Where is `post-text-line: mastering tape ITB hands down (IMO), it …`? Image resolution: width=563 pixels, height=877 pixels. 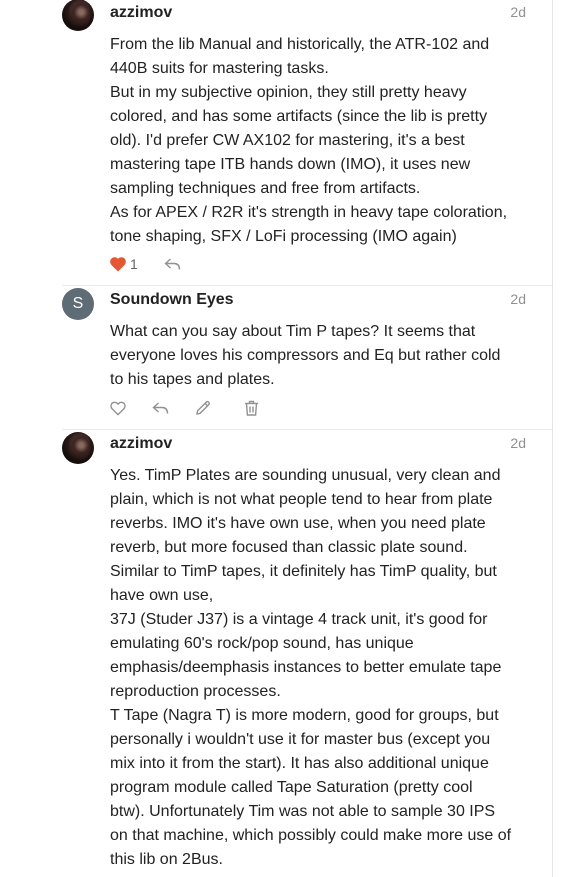
post-text-line: mastering tape ITB hands down (IMO), it … is located at coordinates (290, 164).